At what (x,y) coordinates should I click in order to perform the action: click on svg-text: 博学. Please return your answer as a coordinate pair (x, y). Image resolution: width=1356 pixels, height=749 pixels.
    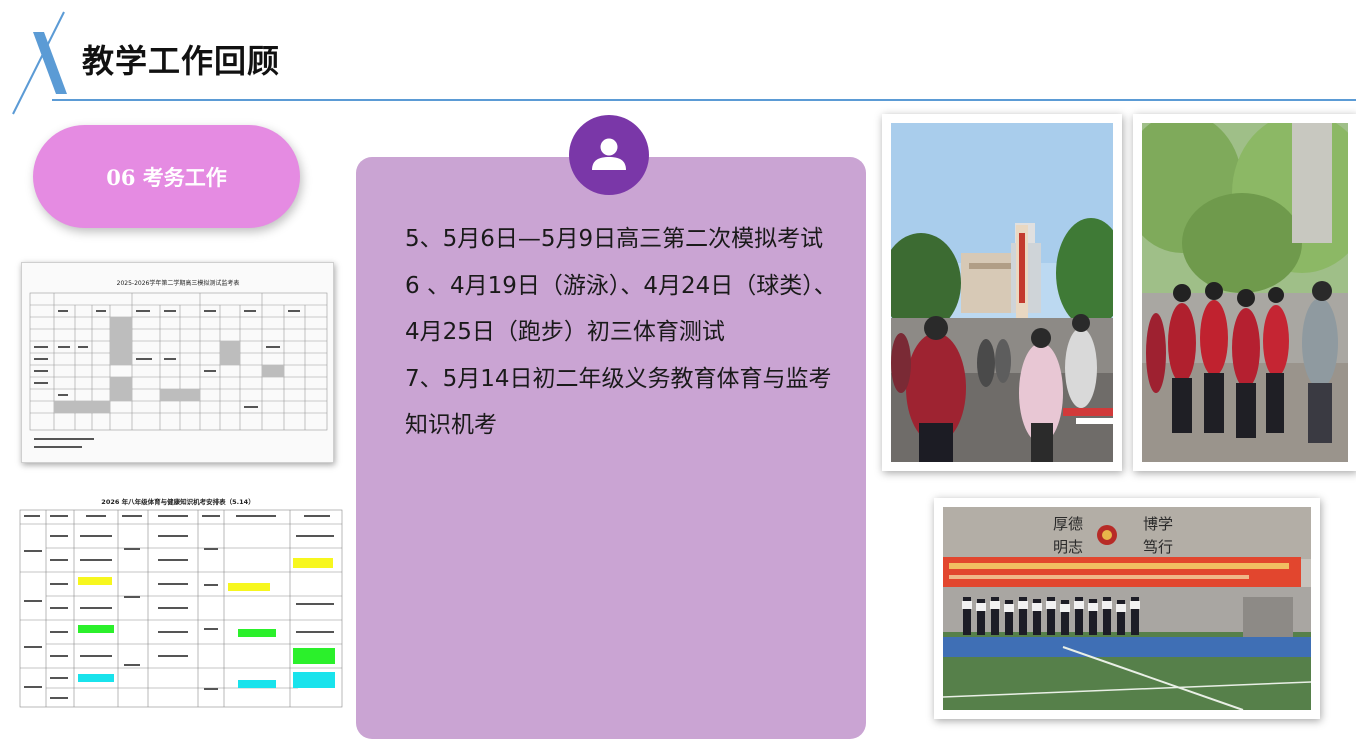
    Looking at the image, I should click on (1158, 524).